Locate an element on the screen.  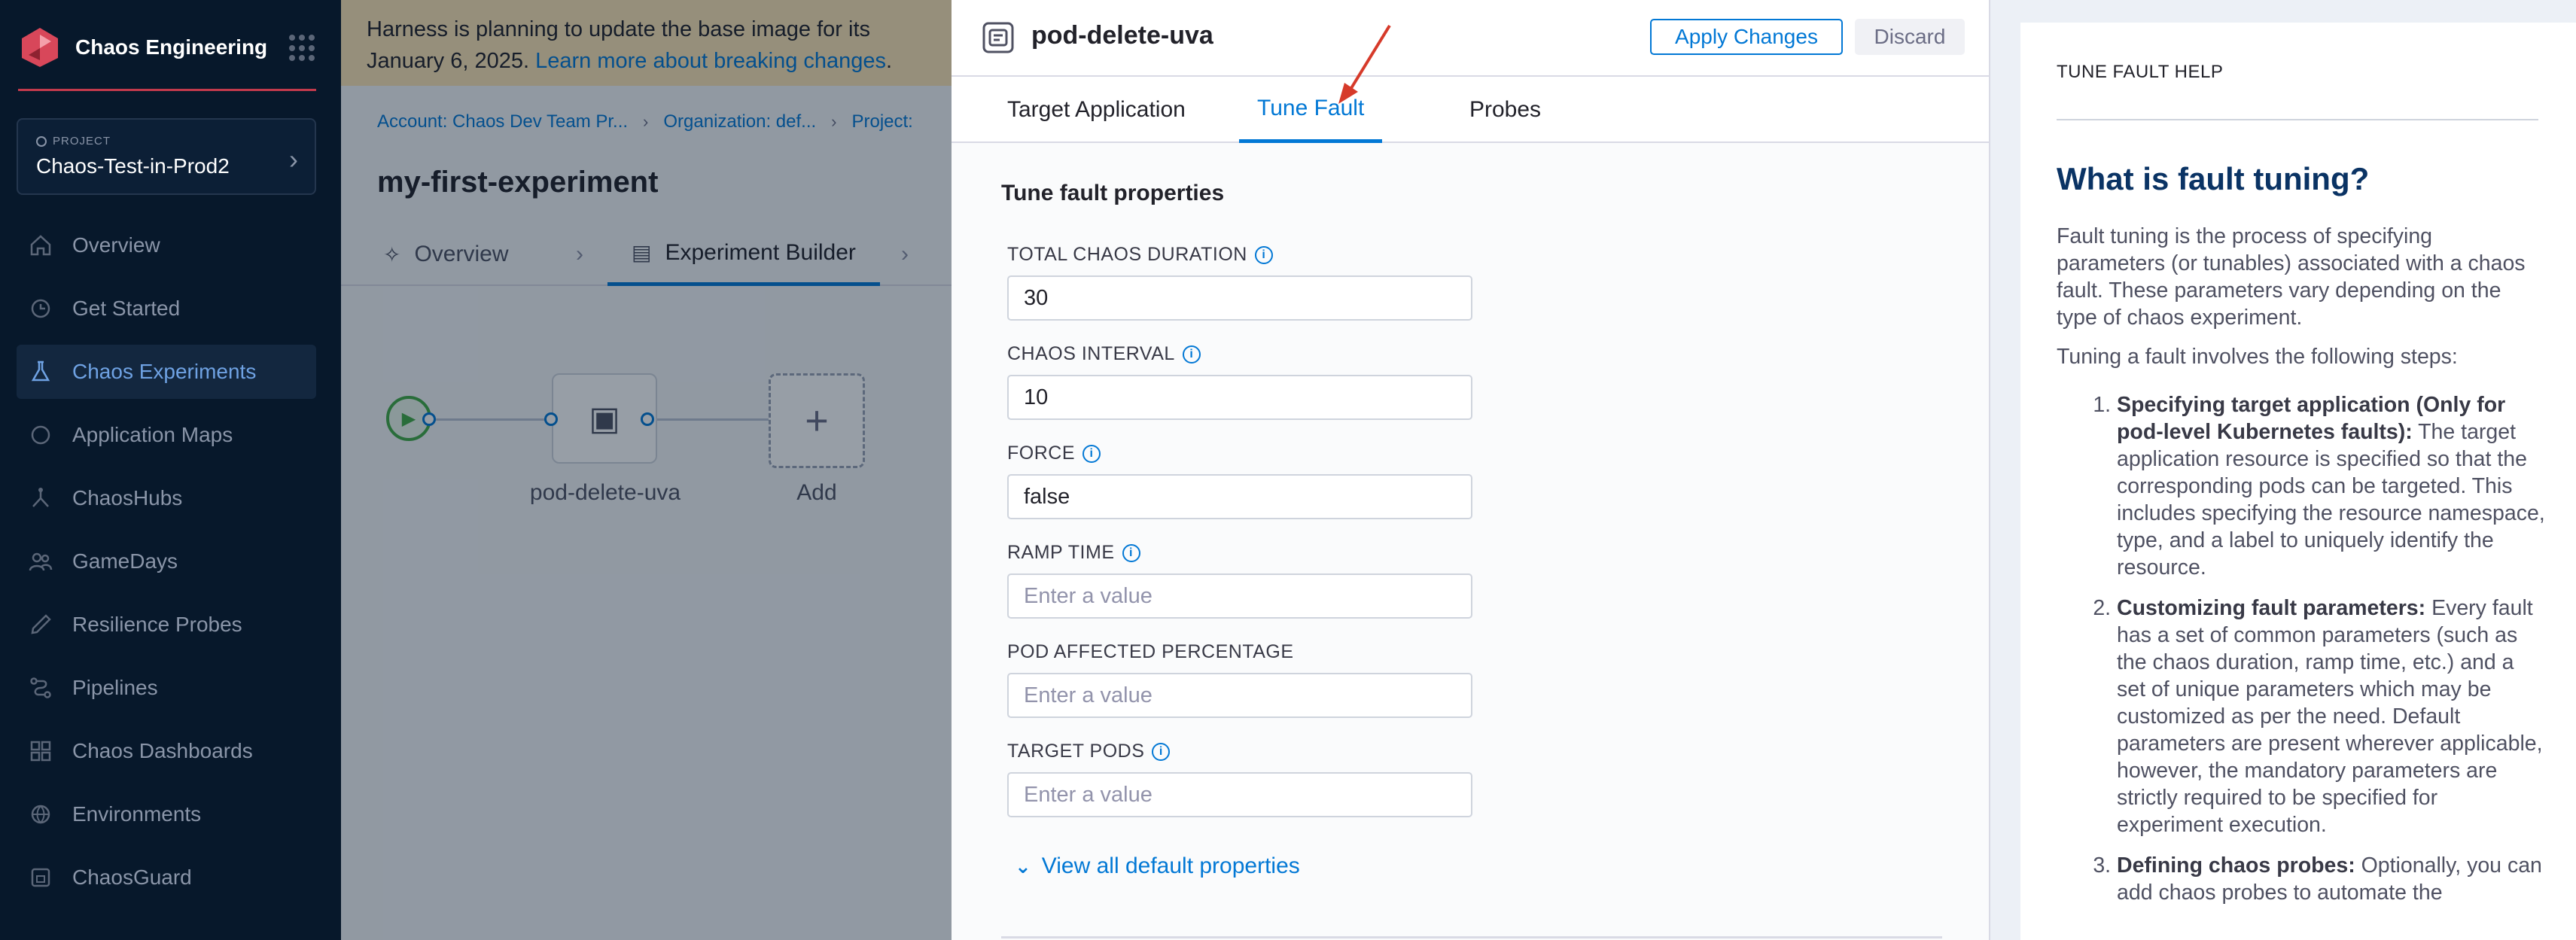
map-icon is located at coordinates (41, 435).